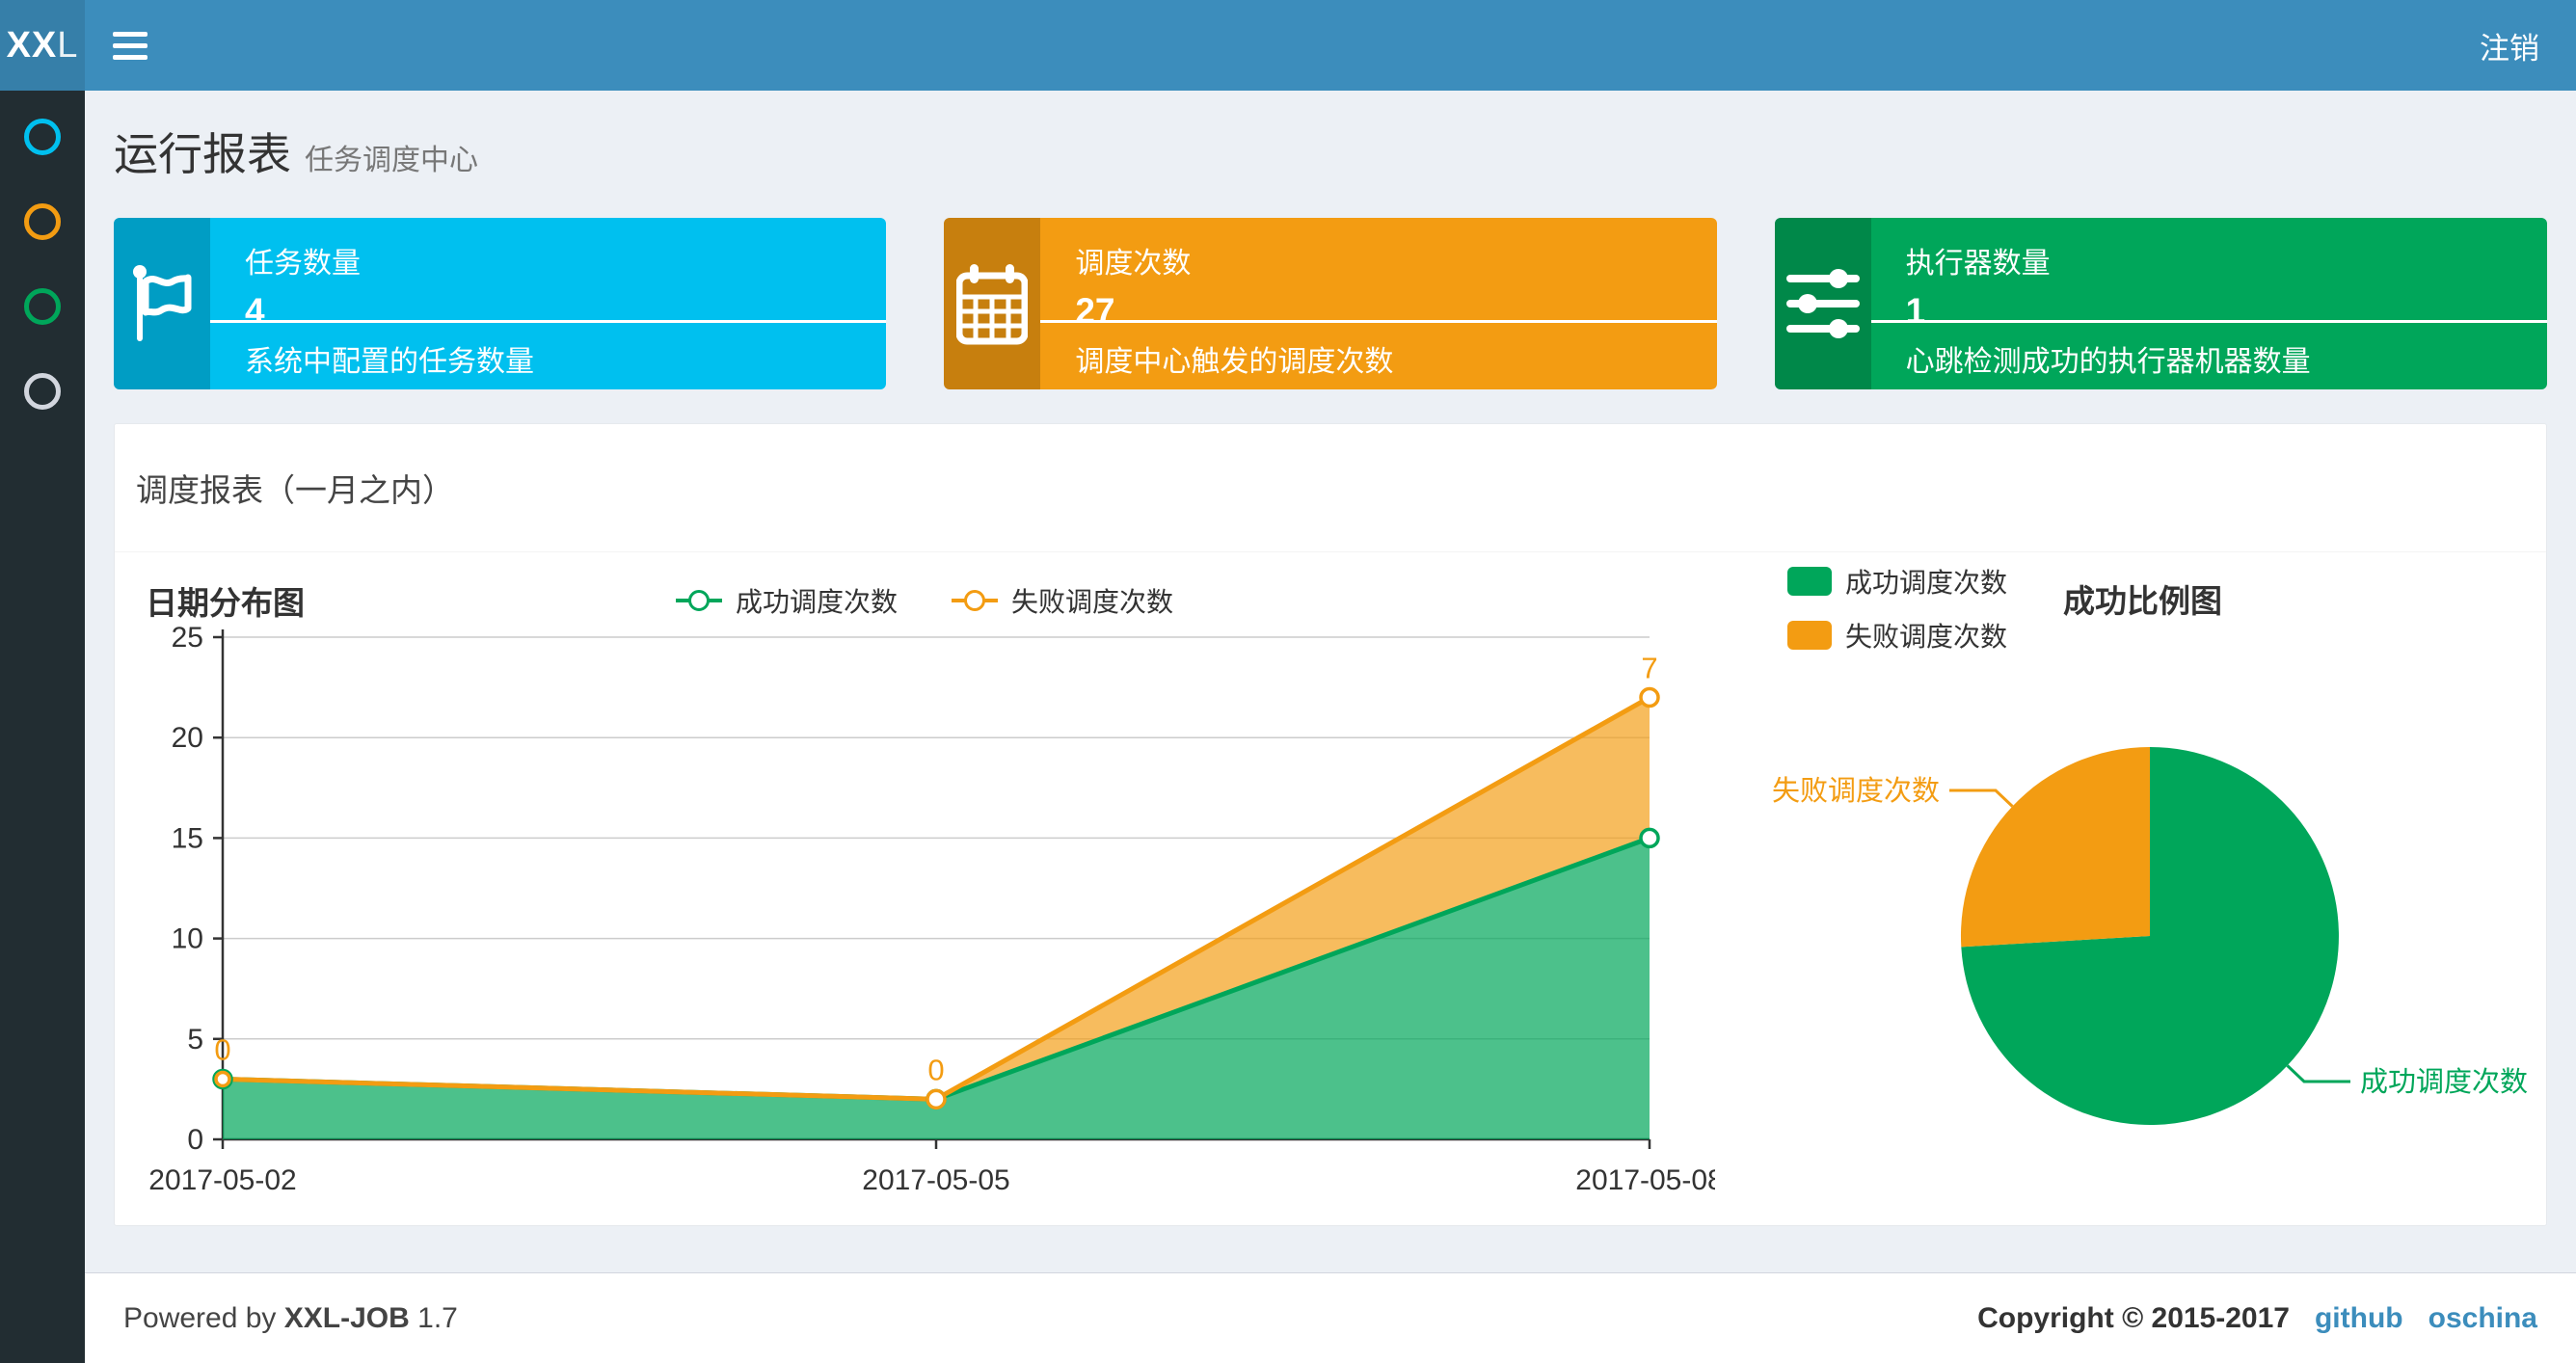  I want to click on legend-item-success: 成功调度次数, so click(786, 600).